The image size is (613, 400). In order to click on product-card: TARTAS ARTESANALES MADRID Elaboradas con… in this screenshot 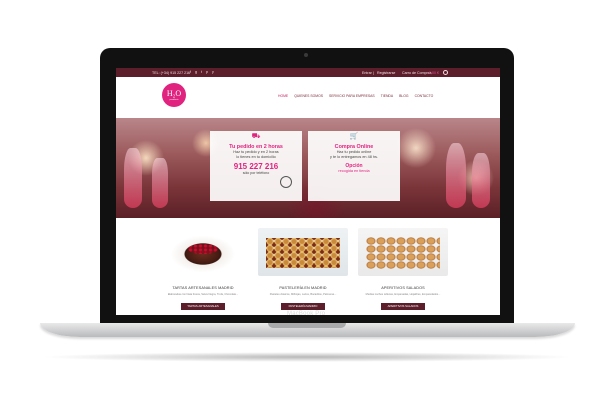, I will do `click(203, 269)`.